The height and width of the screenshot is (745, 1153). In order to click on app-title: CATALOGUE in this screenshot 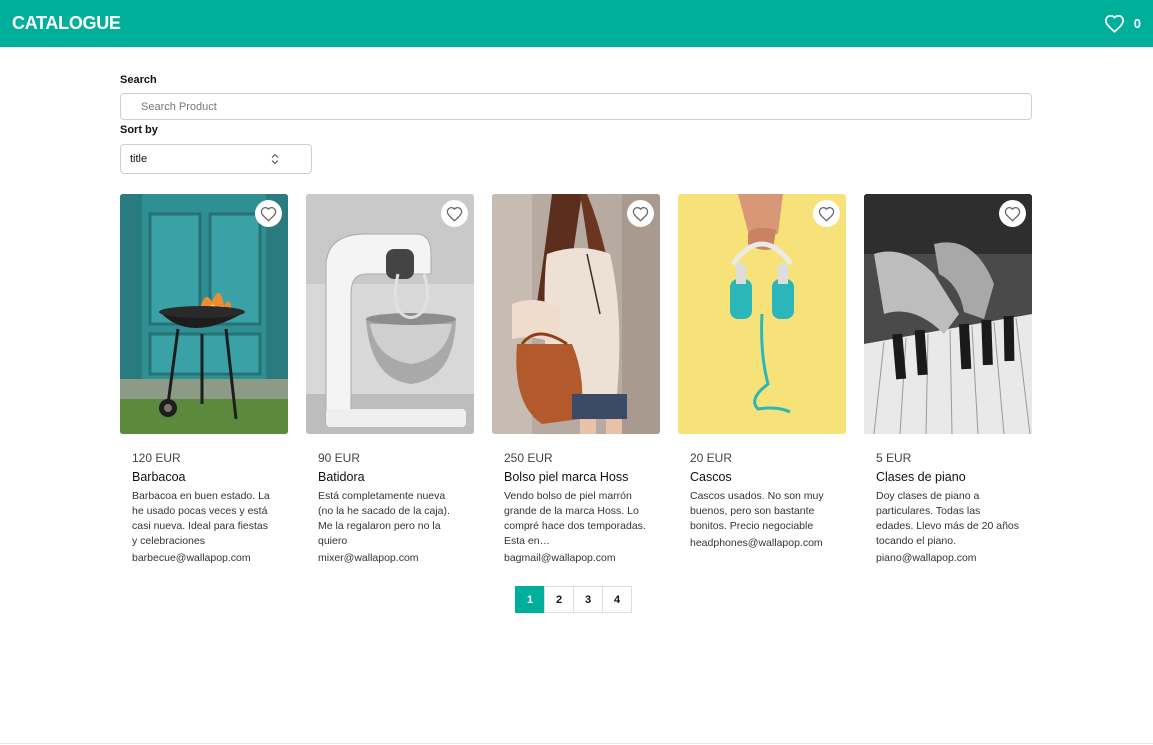, I will do `click(66, 23)`.